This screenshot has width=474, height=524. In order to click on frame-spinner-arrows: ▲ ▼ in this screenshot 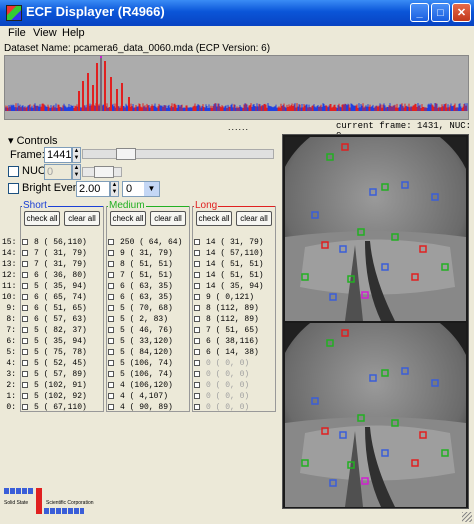, I will do `click(76, 155)`.